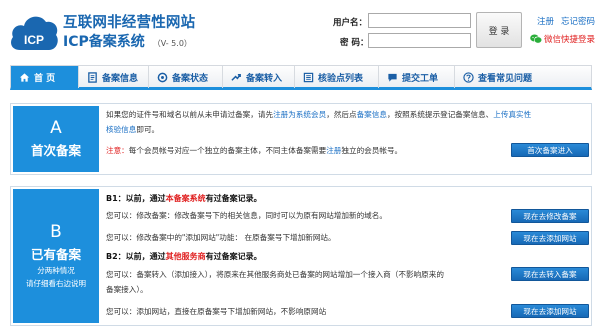 The image size is (600, 330). I want to click on b2-heading-pre: B2：以前，通过, so click(136, 256).